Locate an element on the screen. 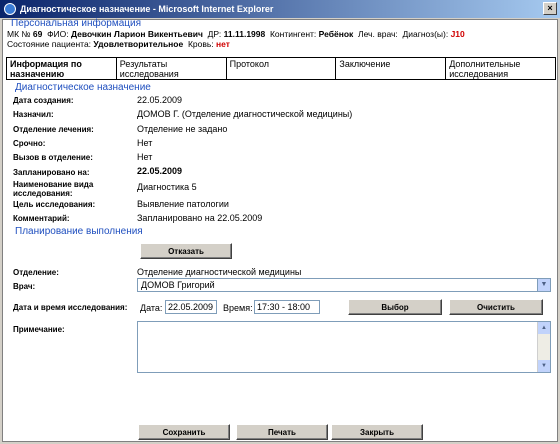  tab-additional: Дополнительные исследования is located at coordinates (500, 68).